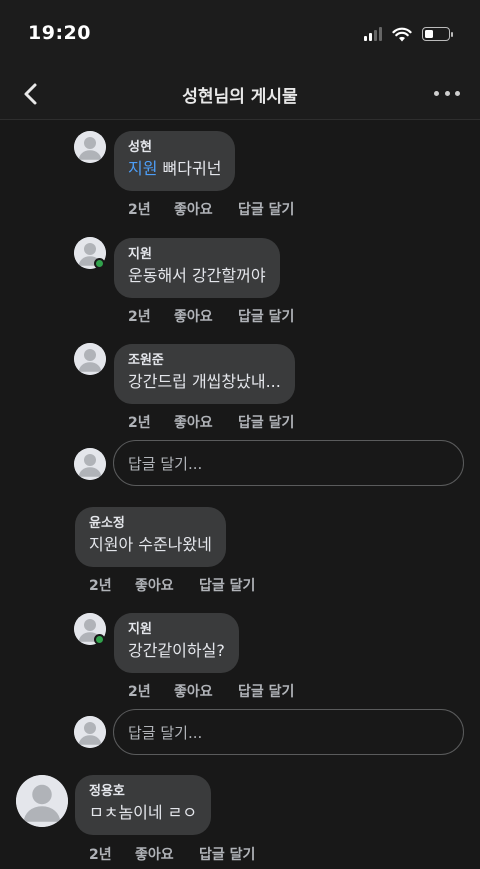  What do you see at coordinates (175, 168) in the screenshot?
I see `comment-text: 지원 뼈다귀넌` at bounding box center [175, 168].